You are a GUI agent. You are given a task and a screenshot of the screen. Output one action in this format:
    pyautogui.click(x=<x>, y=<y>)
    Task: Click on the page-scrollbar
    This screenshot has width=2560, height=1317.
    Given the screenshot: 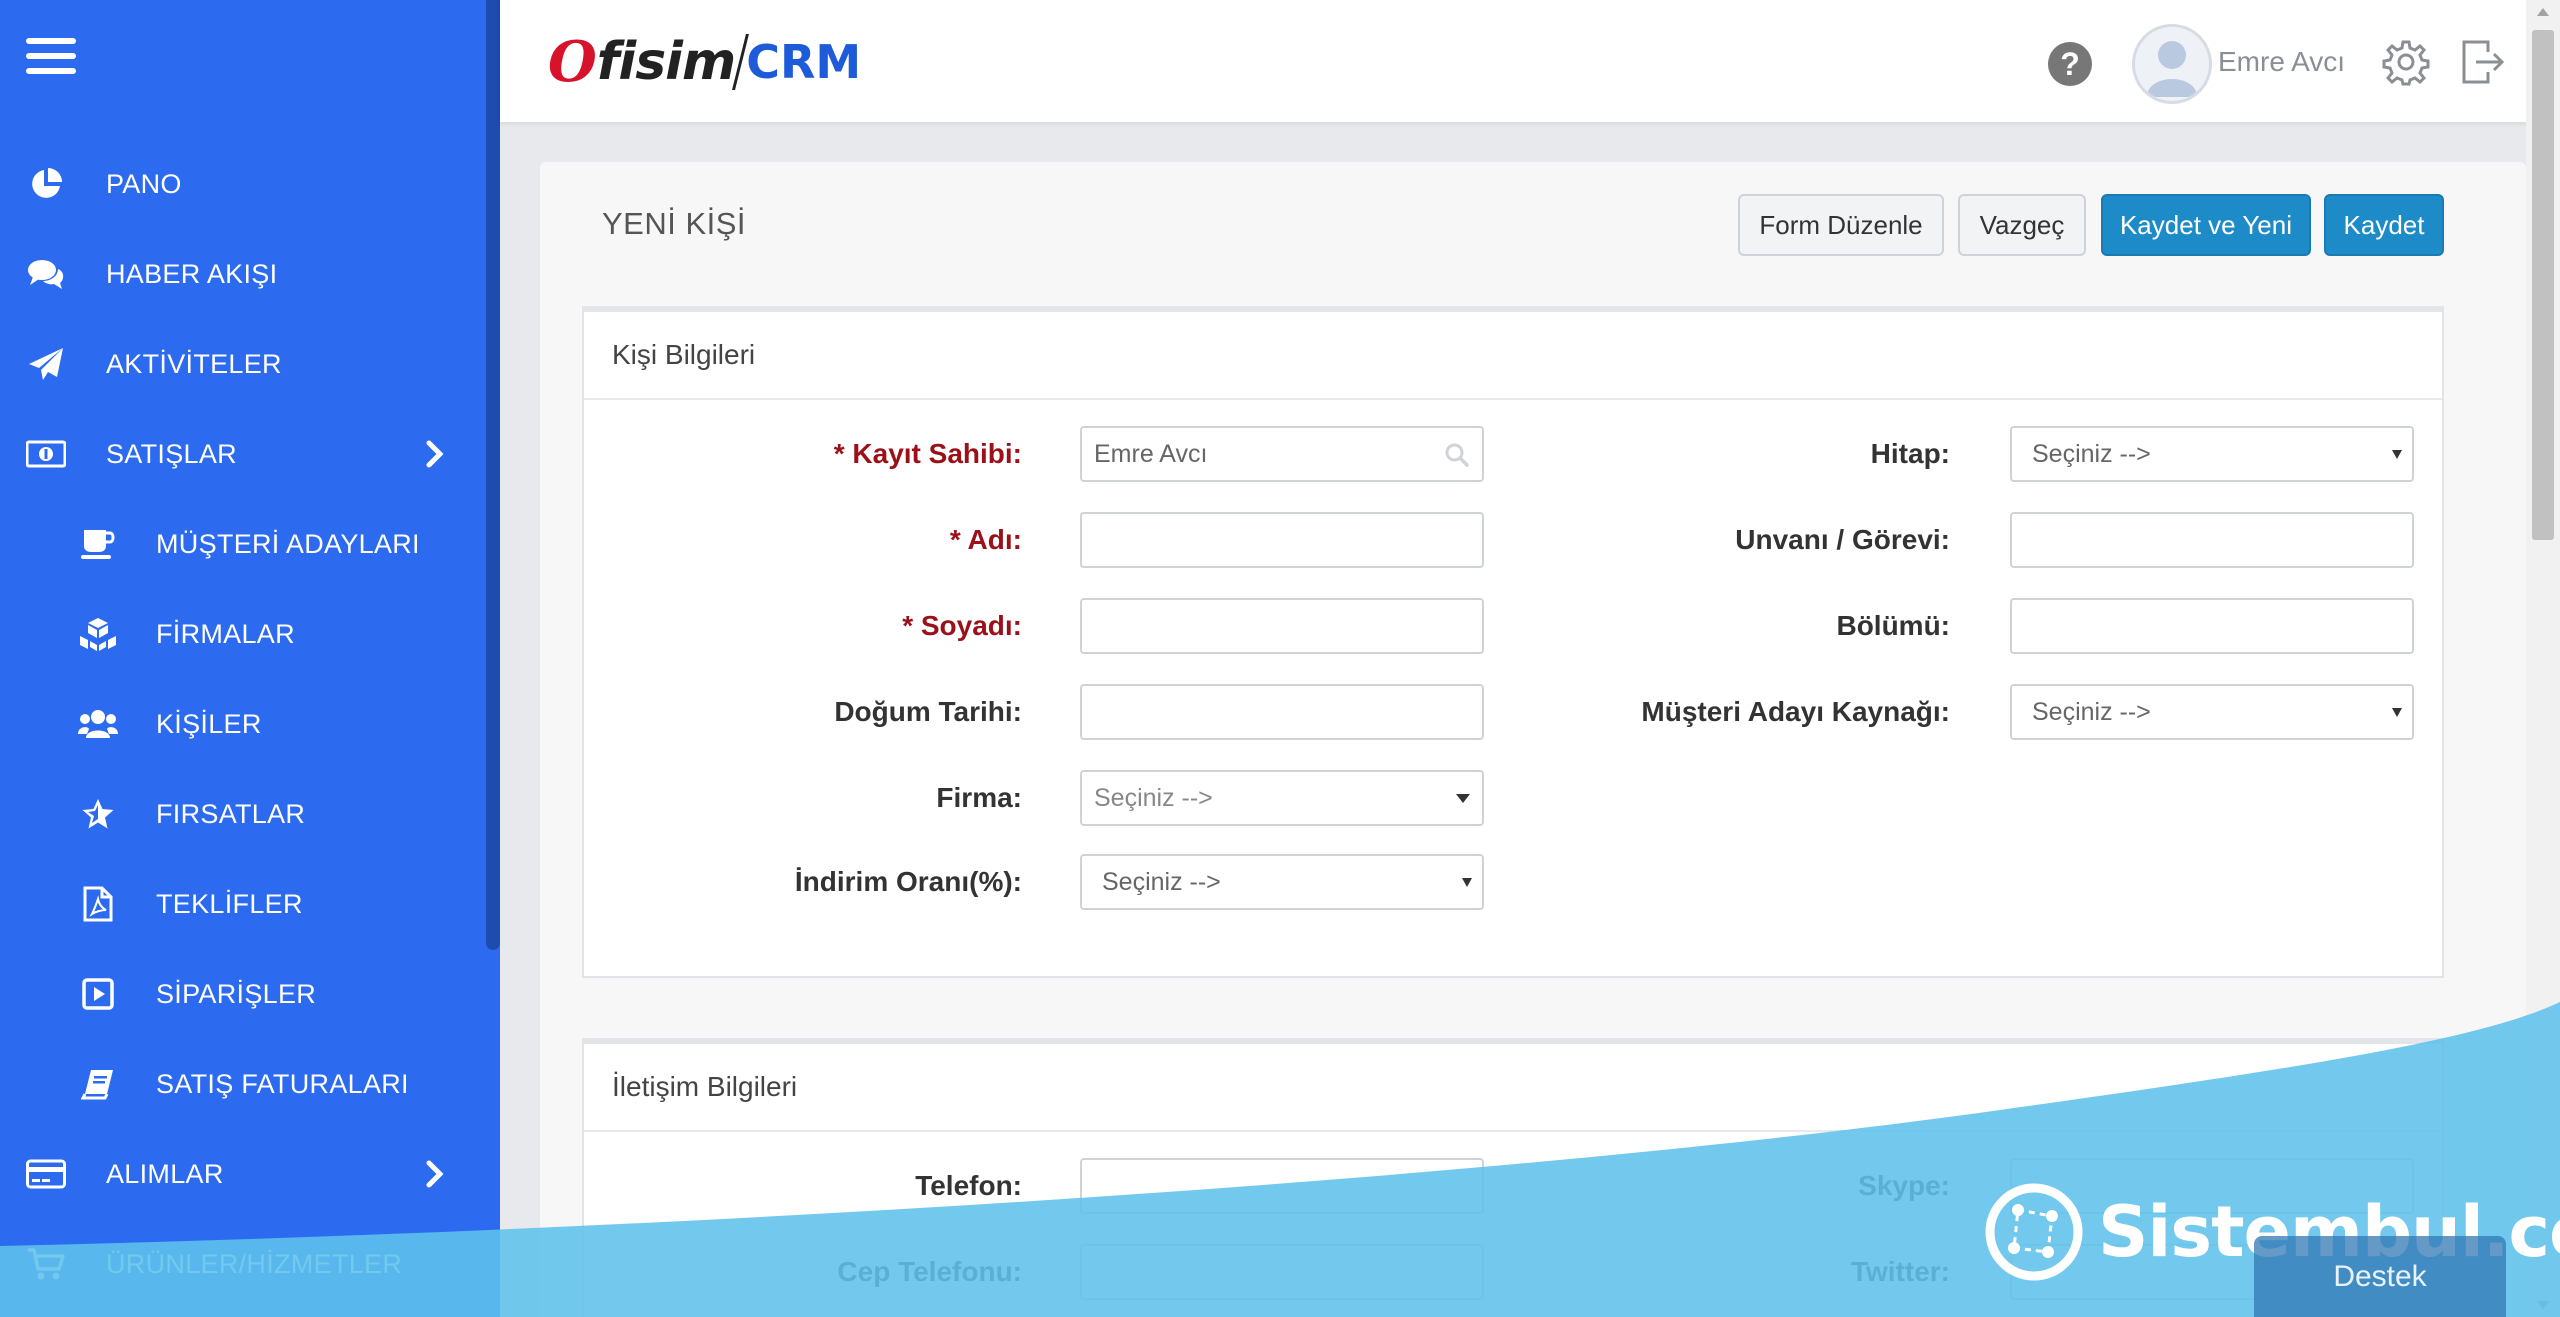 What is the action you would take?
    pyautogui.click(x=2543, y=658)
    